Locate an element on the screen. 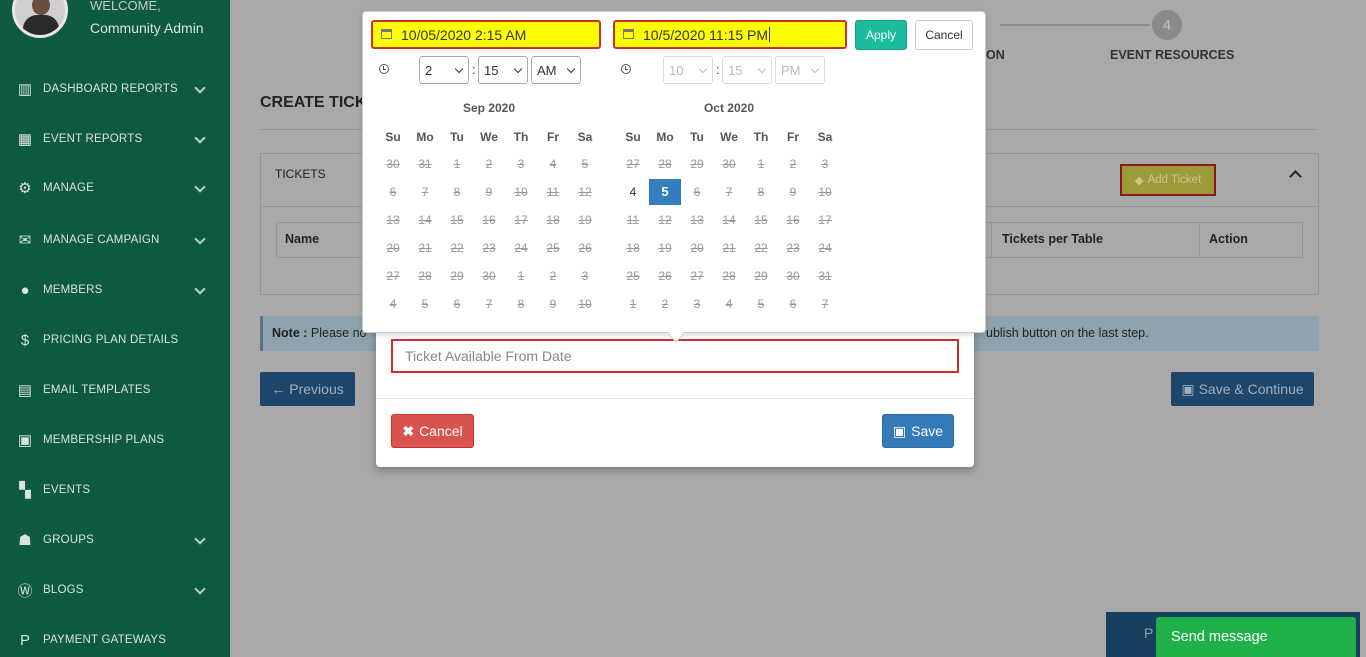 Image resolution: width=1366 pixels, height=657 pixels. right-calendar-day: 11 is located at coordinates (633, 220).